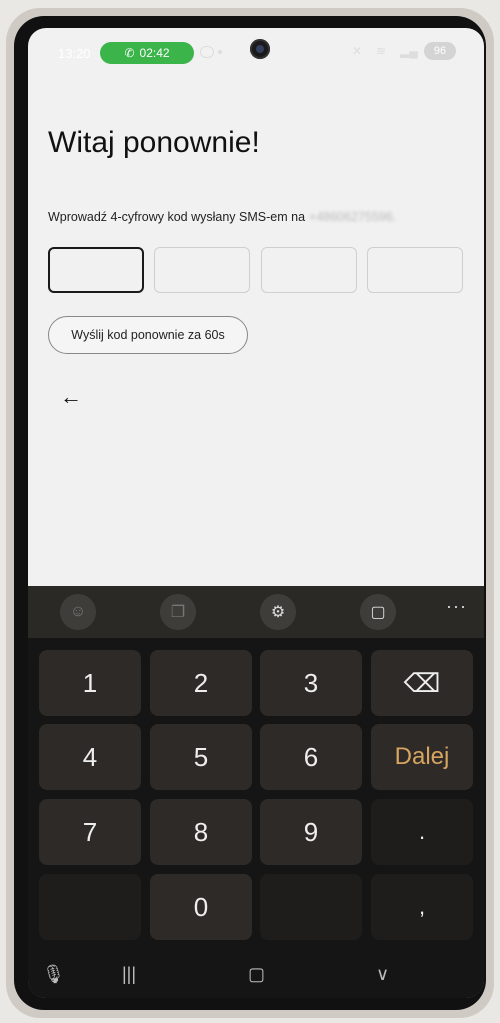  Describe the element at coordinates (53, 974) in the screenshot. I see `microphone-icon: 🎙` at that location.